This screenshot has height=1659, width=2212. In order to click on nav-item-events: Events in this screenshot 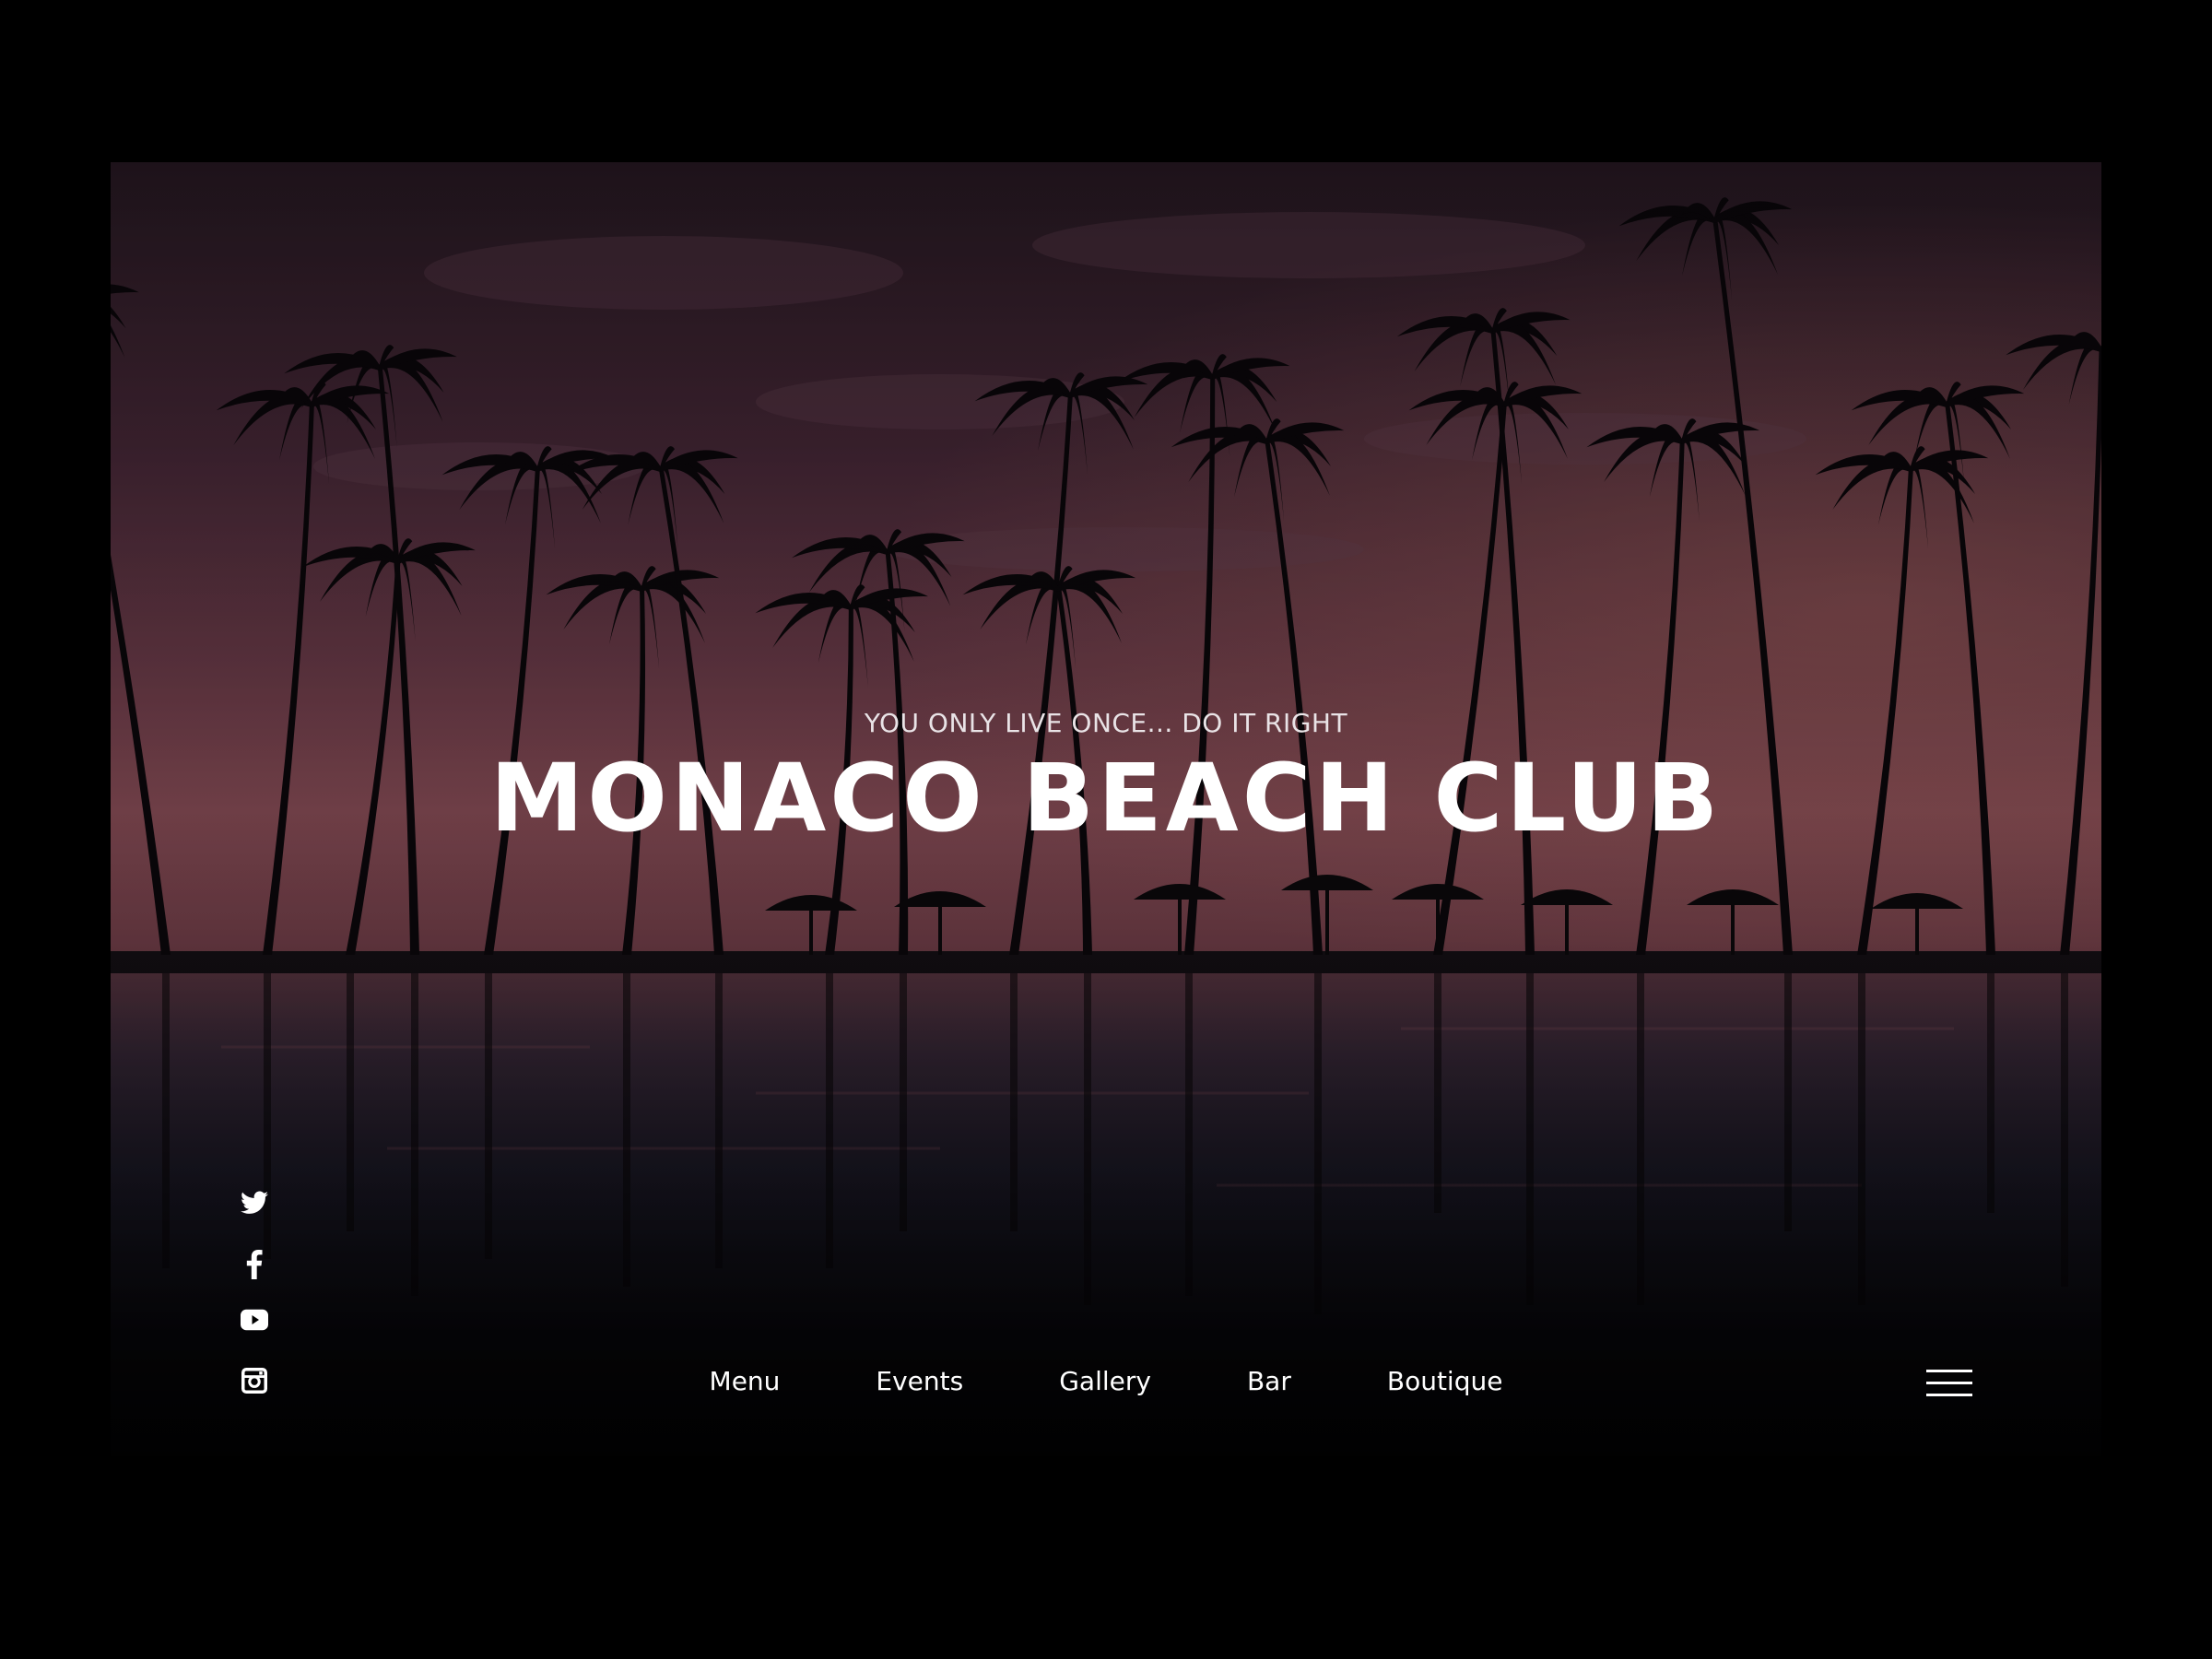, I will do `click(919, 1381)`.